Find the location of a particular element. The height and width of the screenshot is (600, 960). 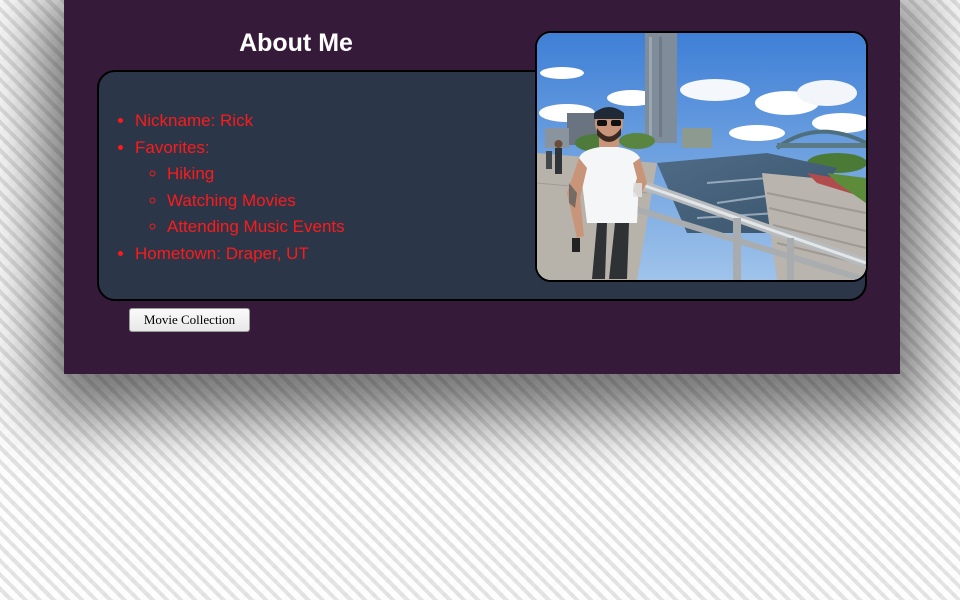

nickname-text: Nickname: Rick is located at coordinates (194, 120).